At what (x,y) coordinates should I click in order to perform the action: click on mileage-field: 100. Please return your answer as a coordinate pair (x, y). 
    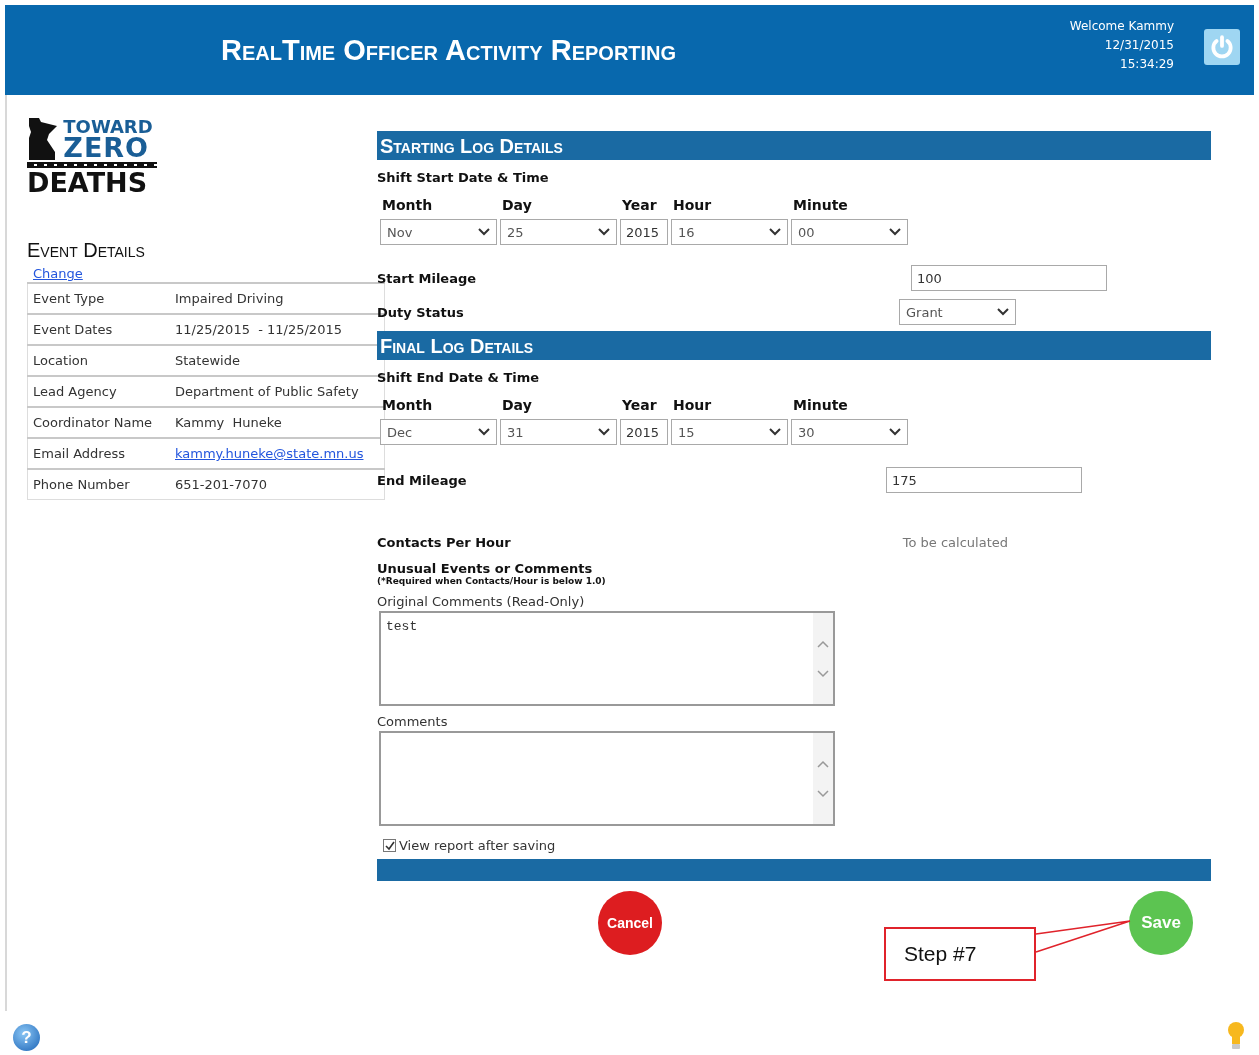
    Looking at the image, I should click on (1009, 278).